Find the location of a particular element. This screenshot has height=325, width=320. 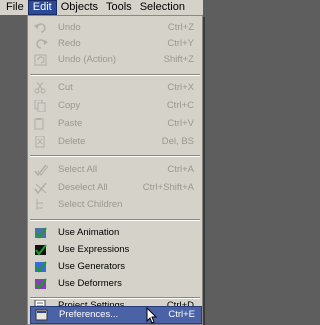

menu-item-shortcut: Del, BS is located at coordinates (177, 141).